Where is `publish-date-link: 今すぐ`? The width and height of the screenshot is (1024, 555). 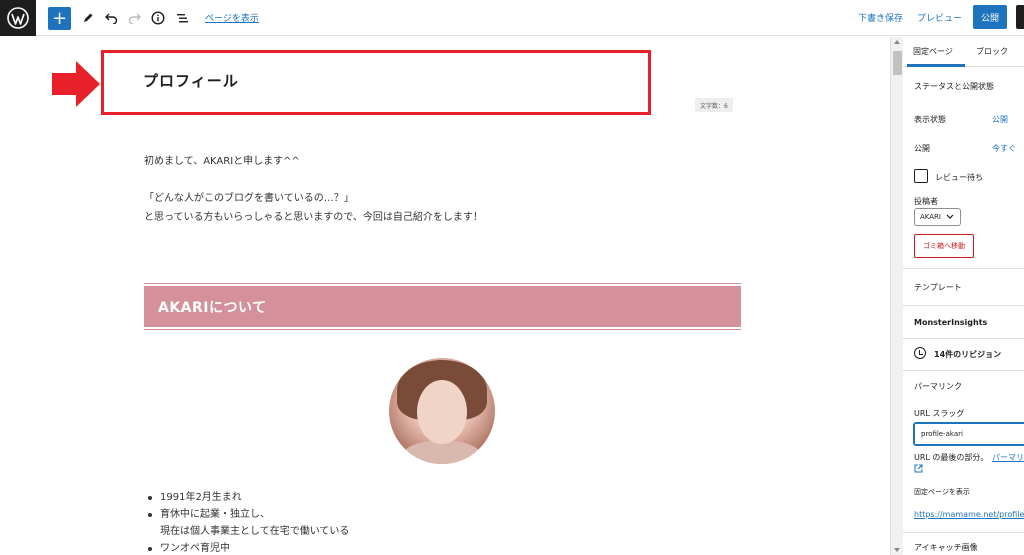
publish-date-link: 今すぐ is located at coordinates (1004, 148).